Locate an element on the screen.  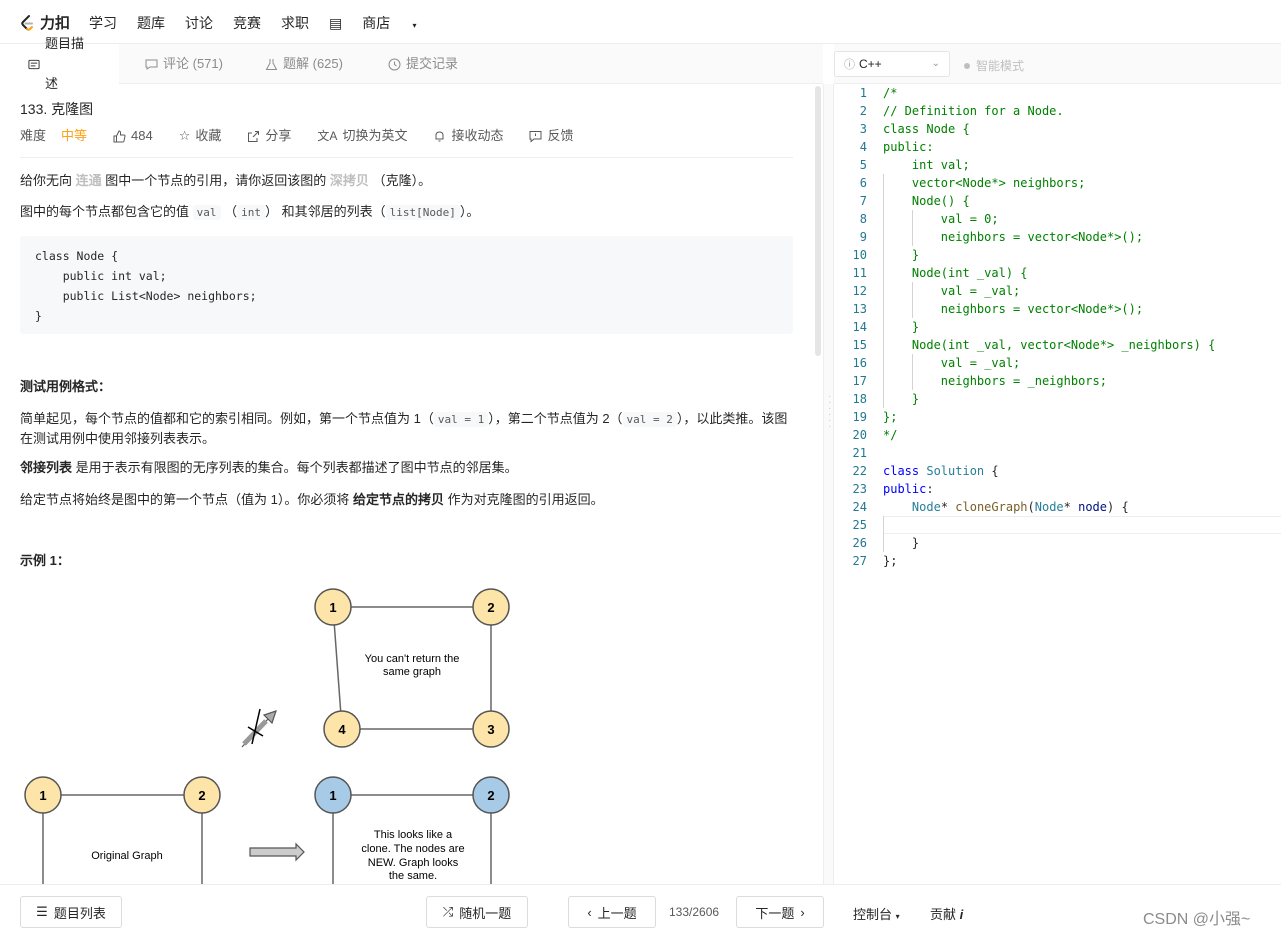
contribute-button: 贡献 i is located at coordinates (946, 913).